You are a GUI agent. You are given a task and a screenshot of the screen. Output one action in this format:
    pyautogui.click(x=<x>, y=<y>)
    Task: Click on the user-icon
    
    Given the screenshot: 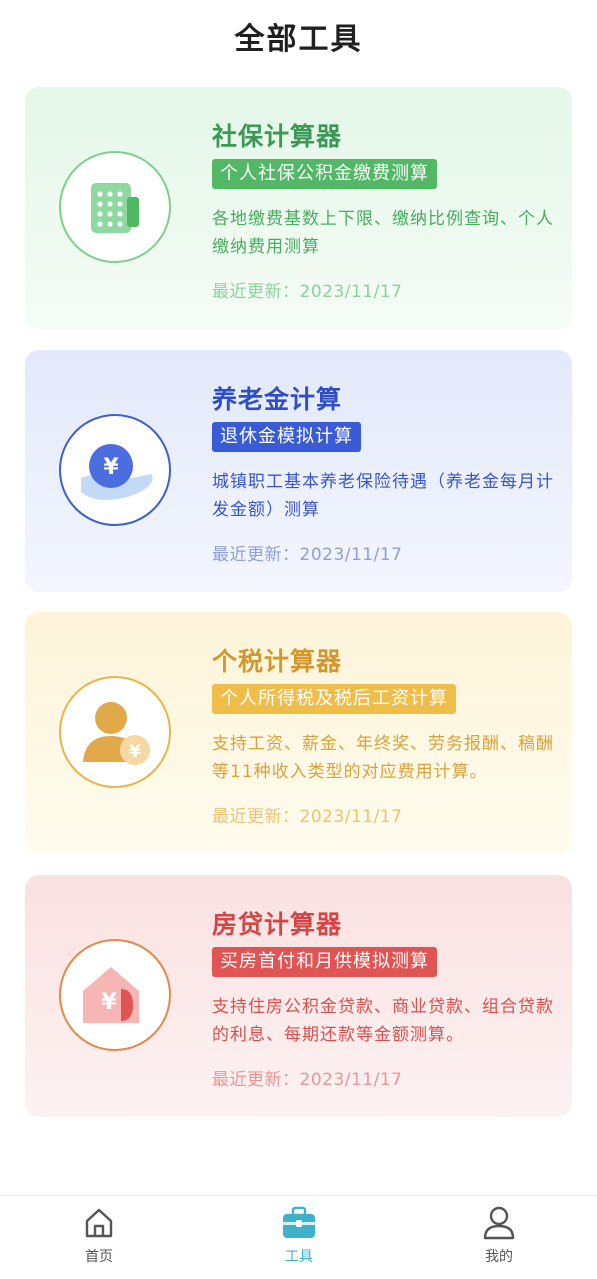 What is the action you would take?
    pyautogui.click(x=499, y=1223)
    